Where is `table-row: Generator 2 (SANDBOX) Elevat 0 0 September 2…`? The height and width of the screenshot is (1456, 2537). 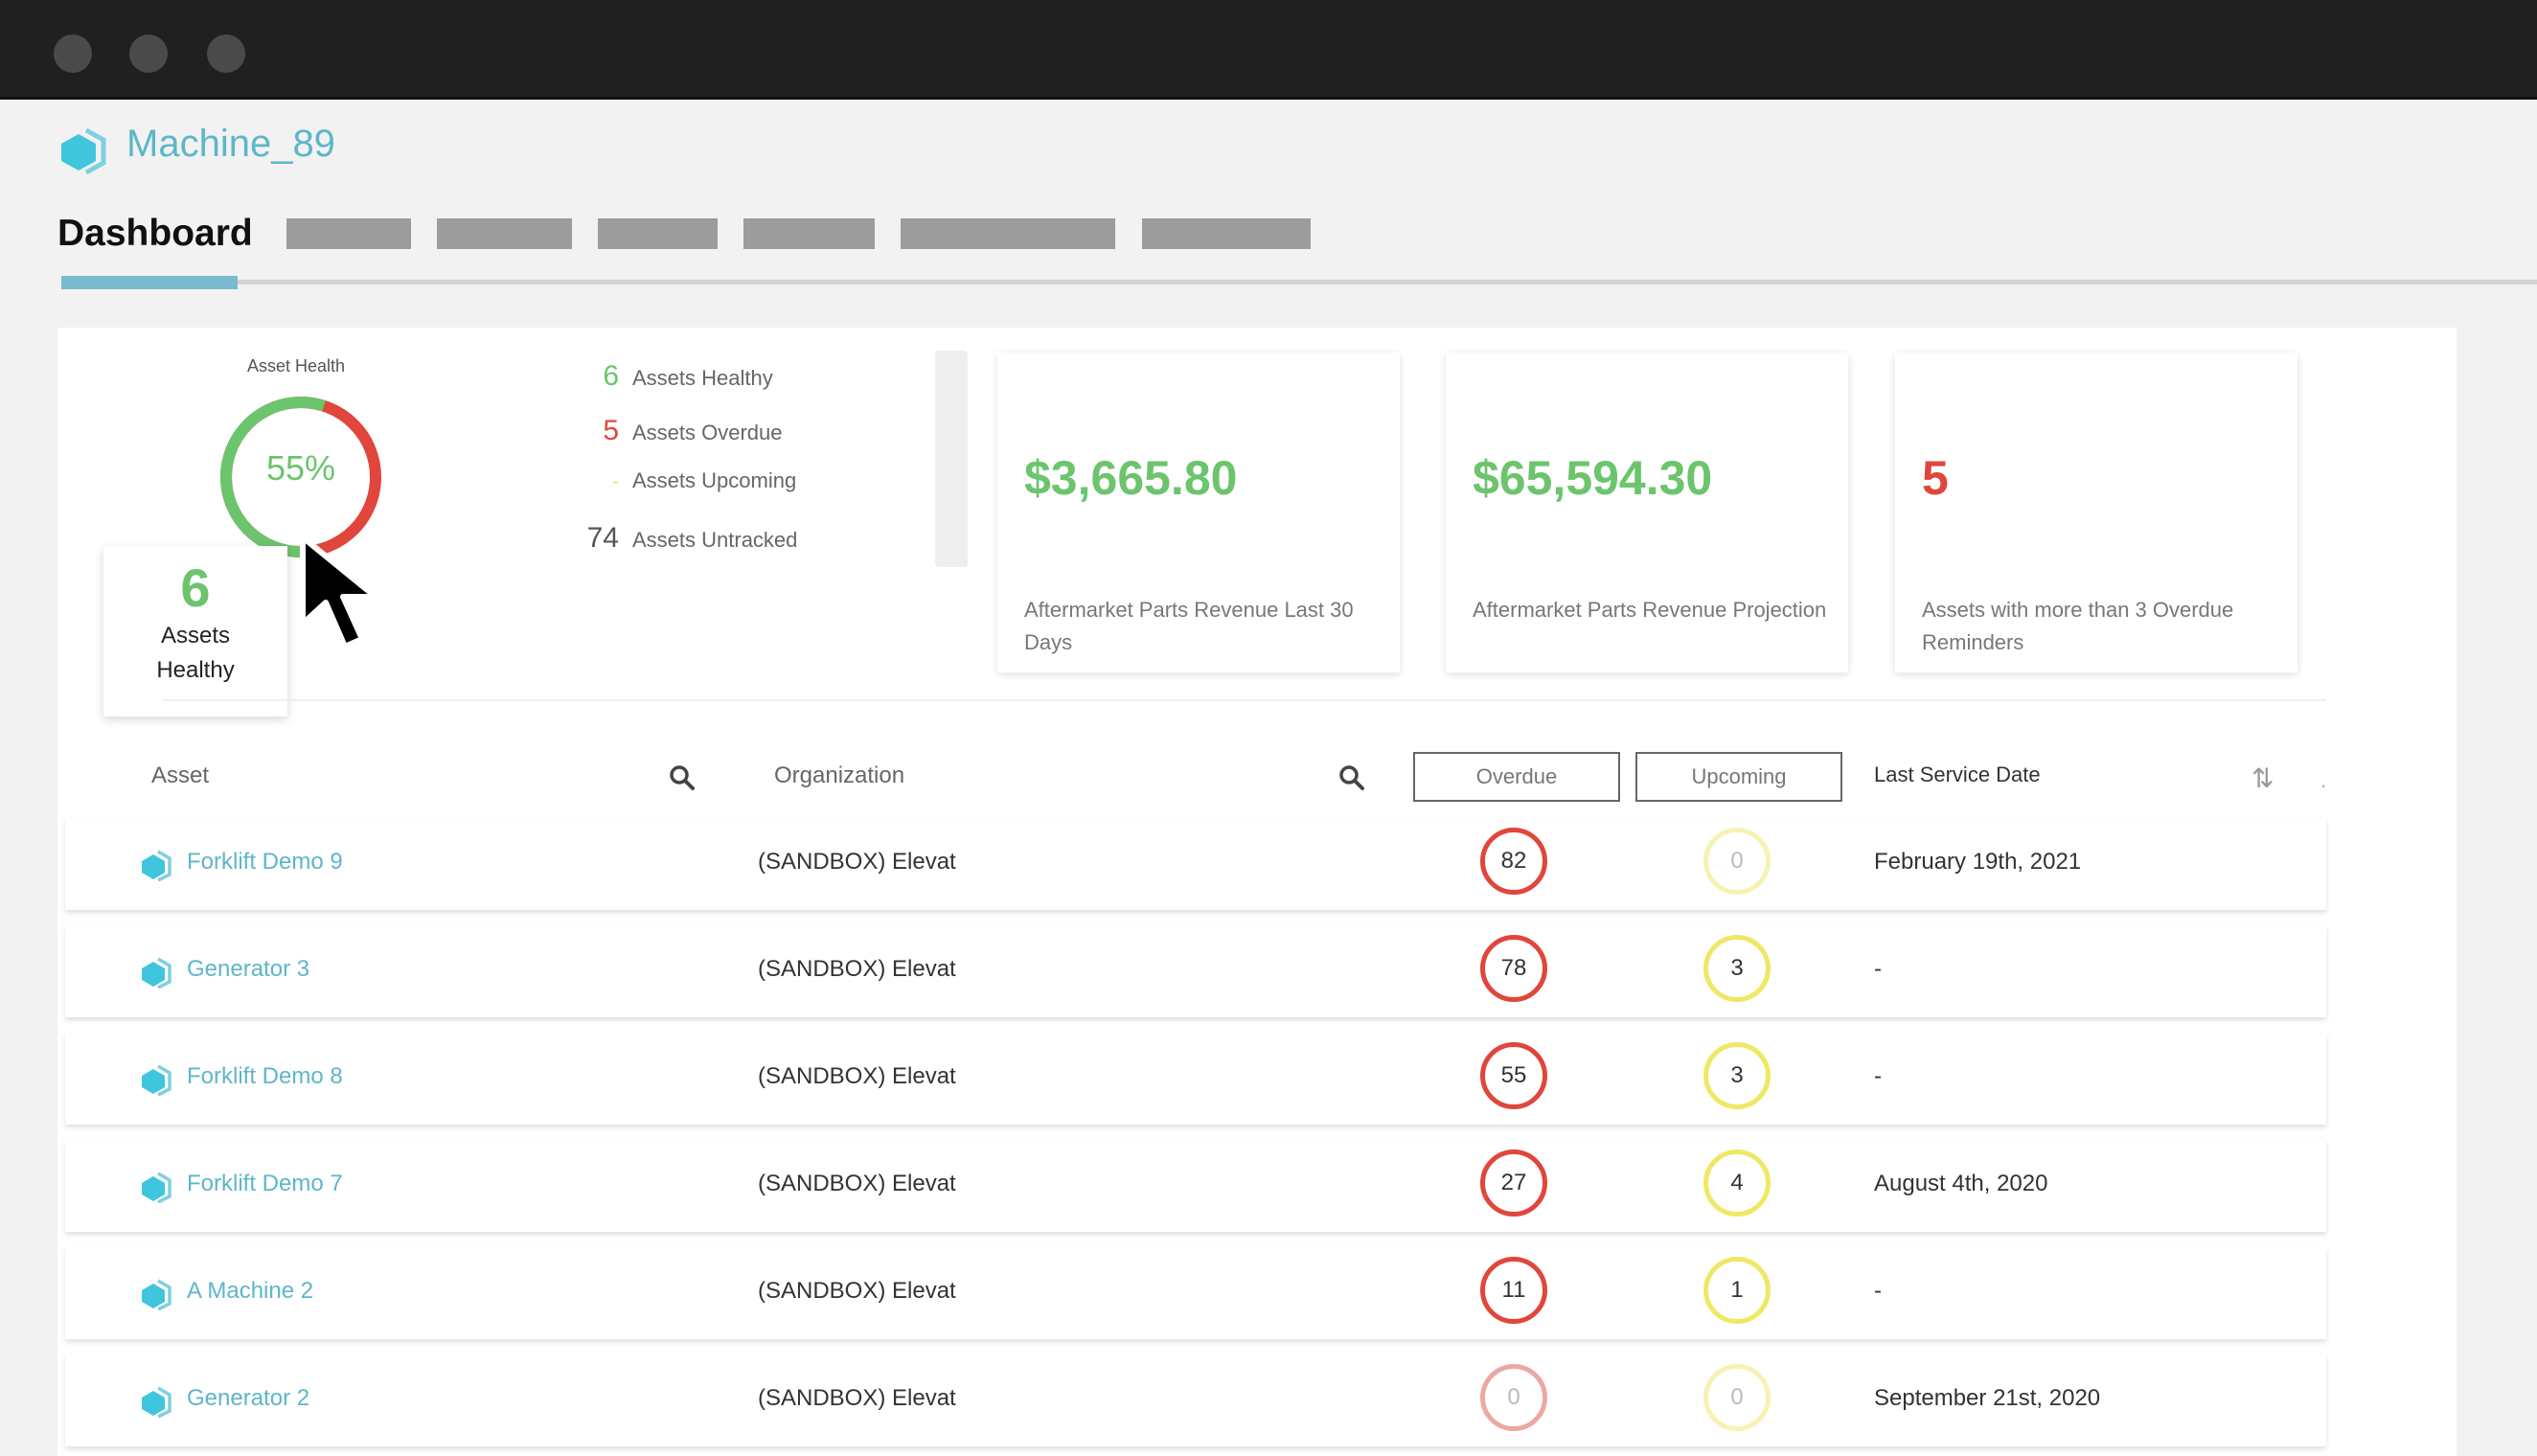 table-row: Generator 2 (SANDBOX) Elevat 0 0 September 2… is located at coordinates (1196, 1400).